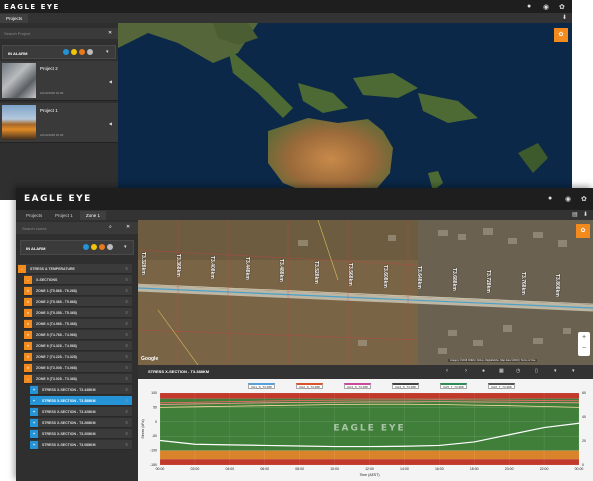 Image resolution: width=593 pixels, height=481 pixels. I want to click on alarm-blue-badge, so click(66, 52).